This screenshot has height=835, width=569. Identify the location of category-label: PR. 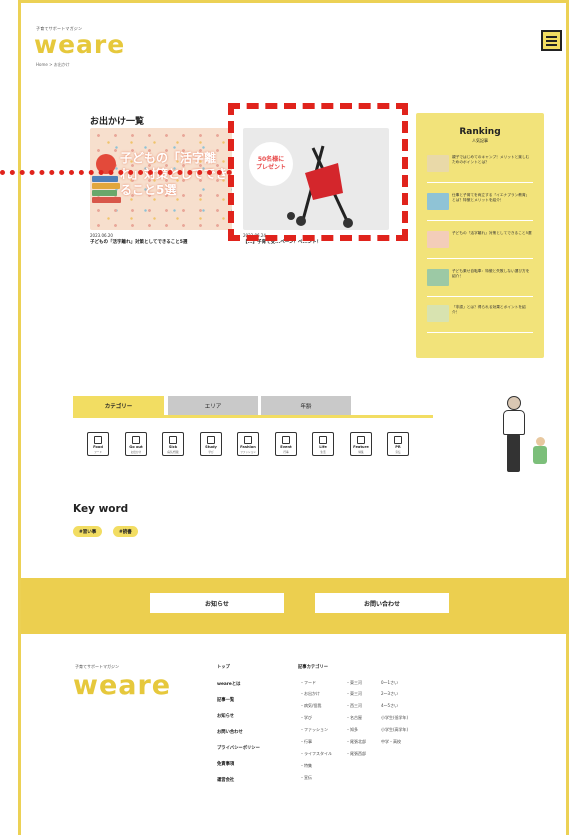
(398, 447).